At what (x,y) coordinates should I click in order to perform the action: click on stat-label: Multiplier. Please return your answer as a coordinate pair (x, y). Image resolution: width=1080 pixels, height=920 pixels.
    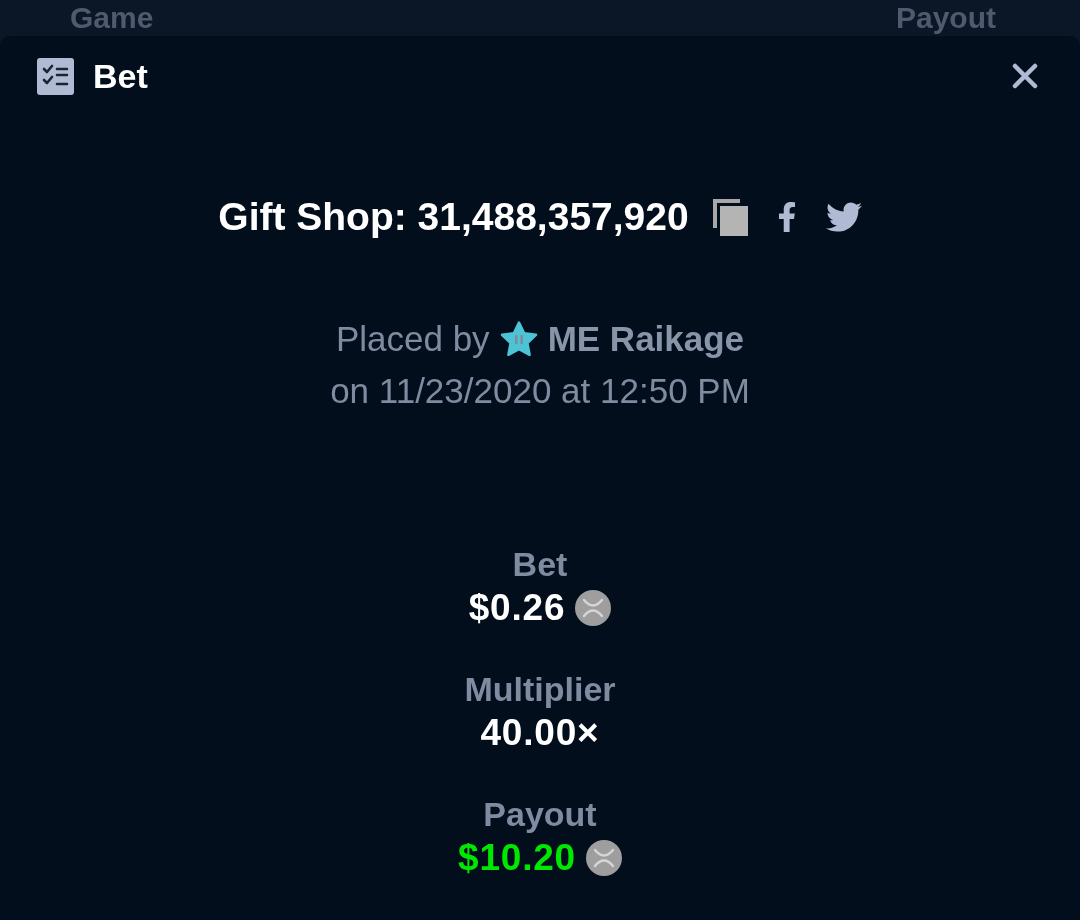
    Looking at the image, I should click on (540, 689).